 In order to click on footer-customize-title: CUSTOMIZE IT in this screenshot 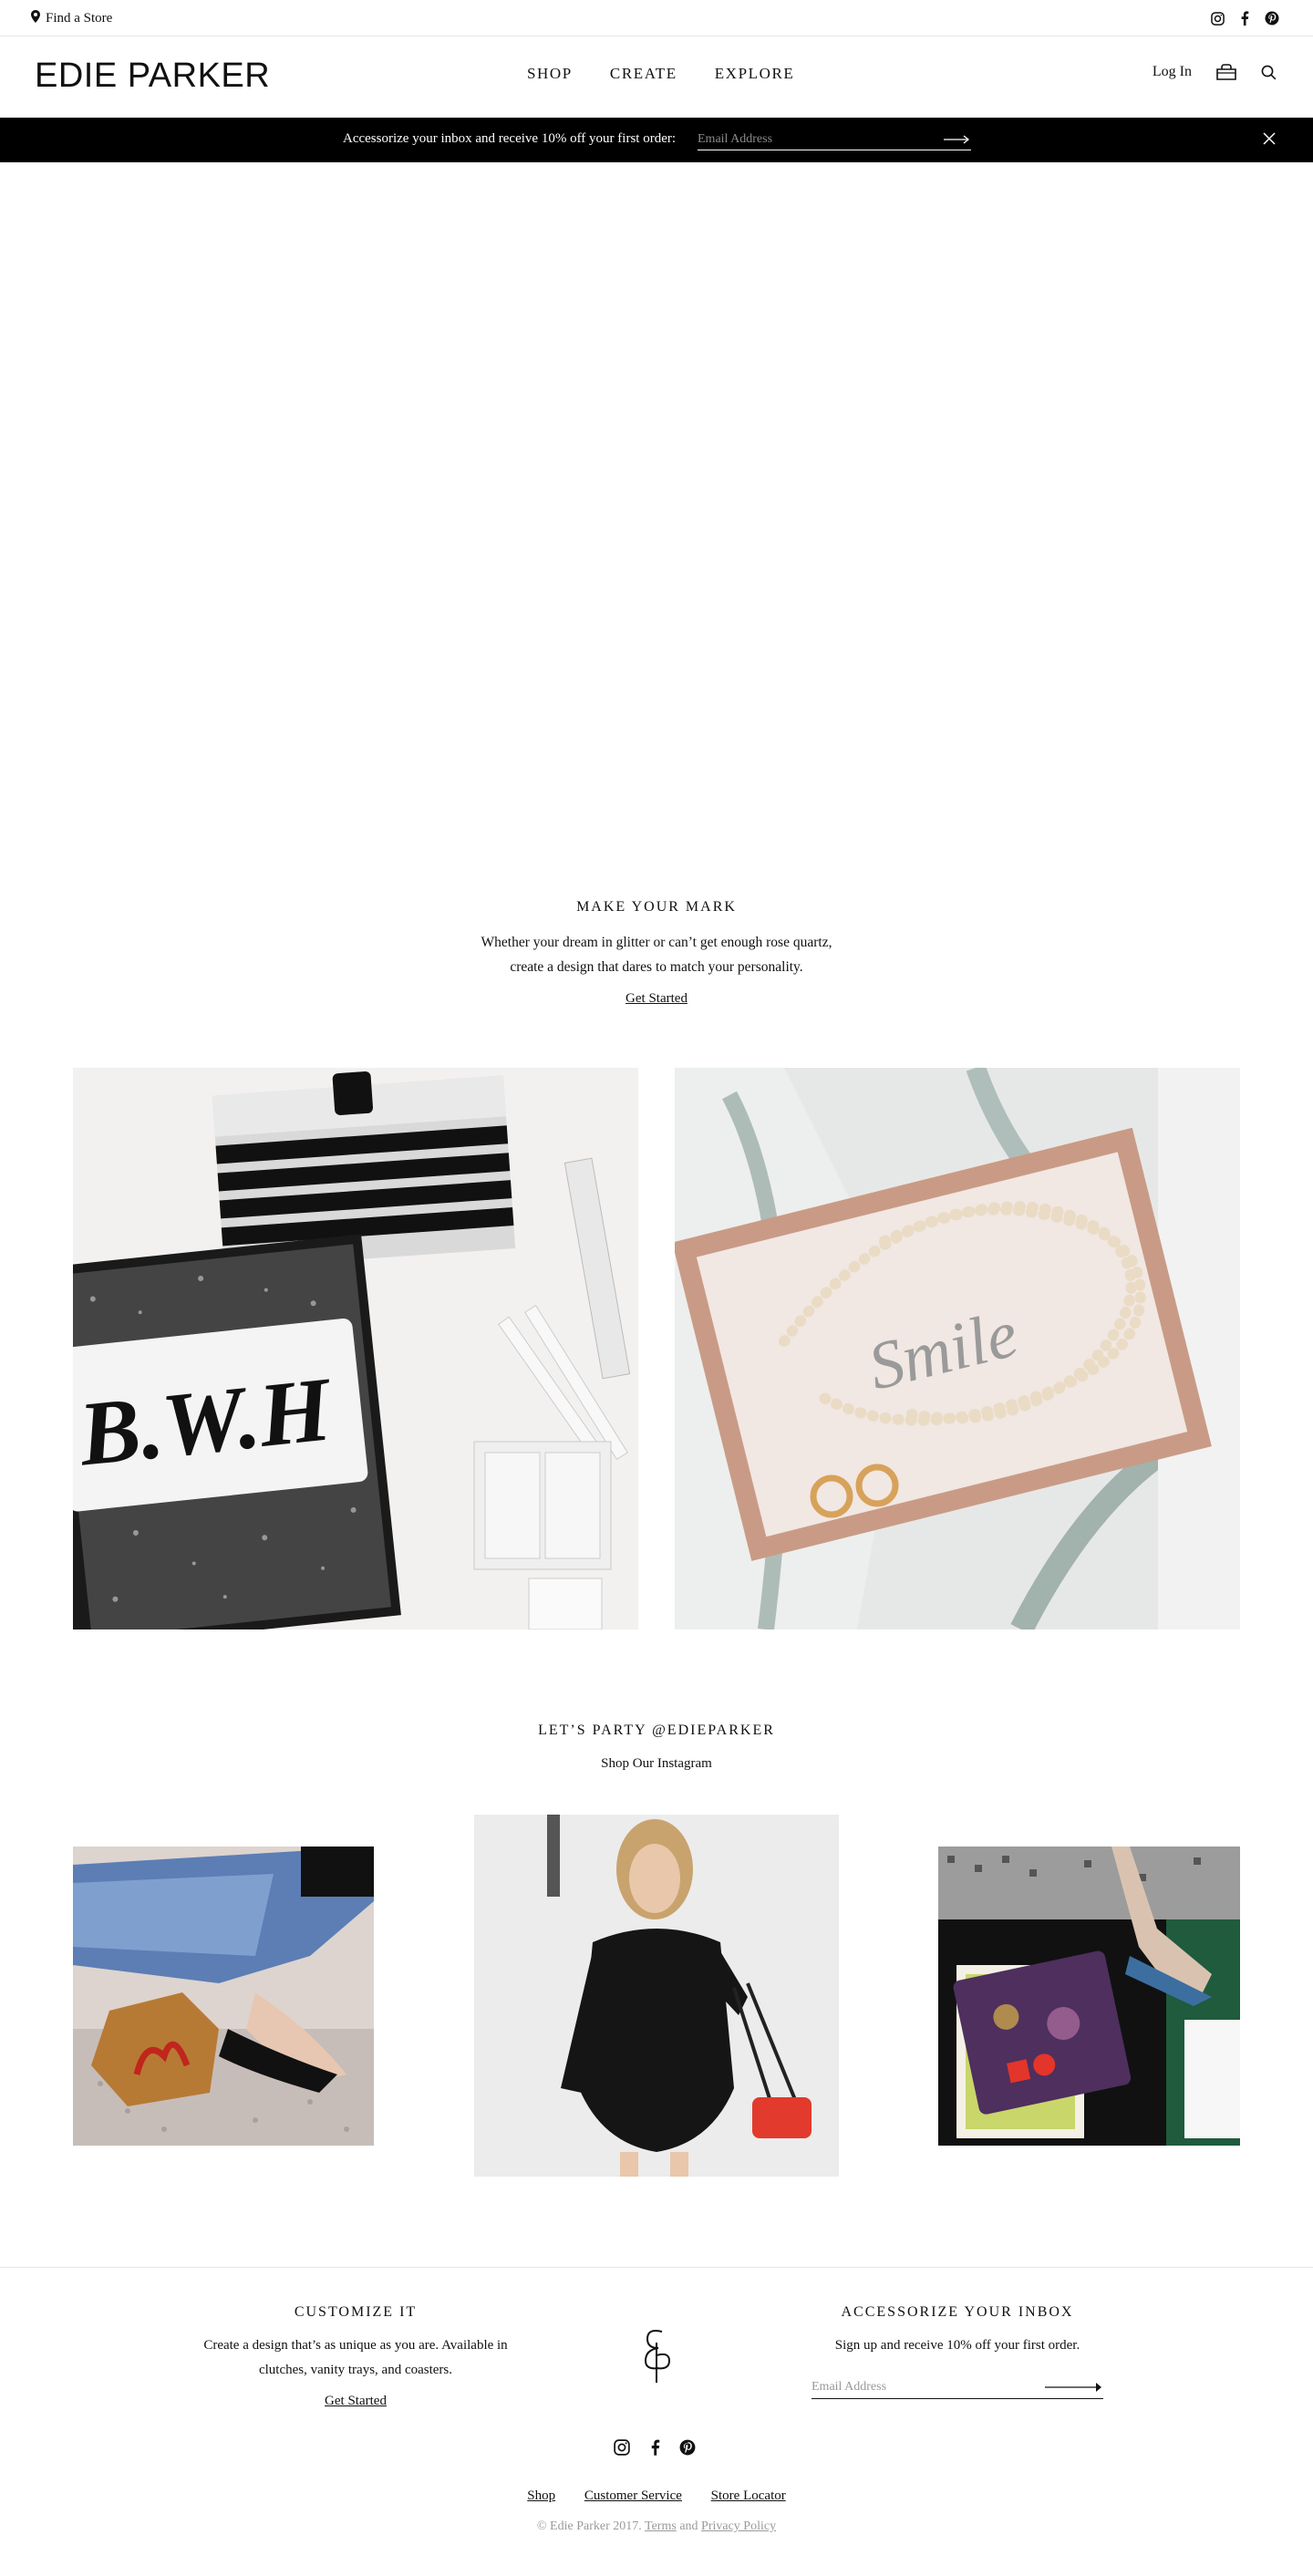, I will do `click(356, 2312)`.